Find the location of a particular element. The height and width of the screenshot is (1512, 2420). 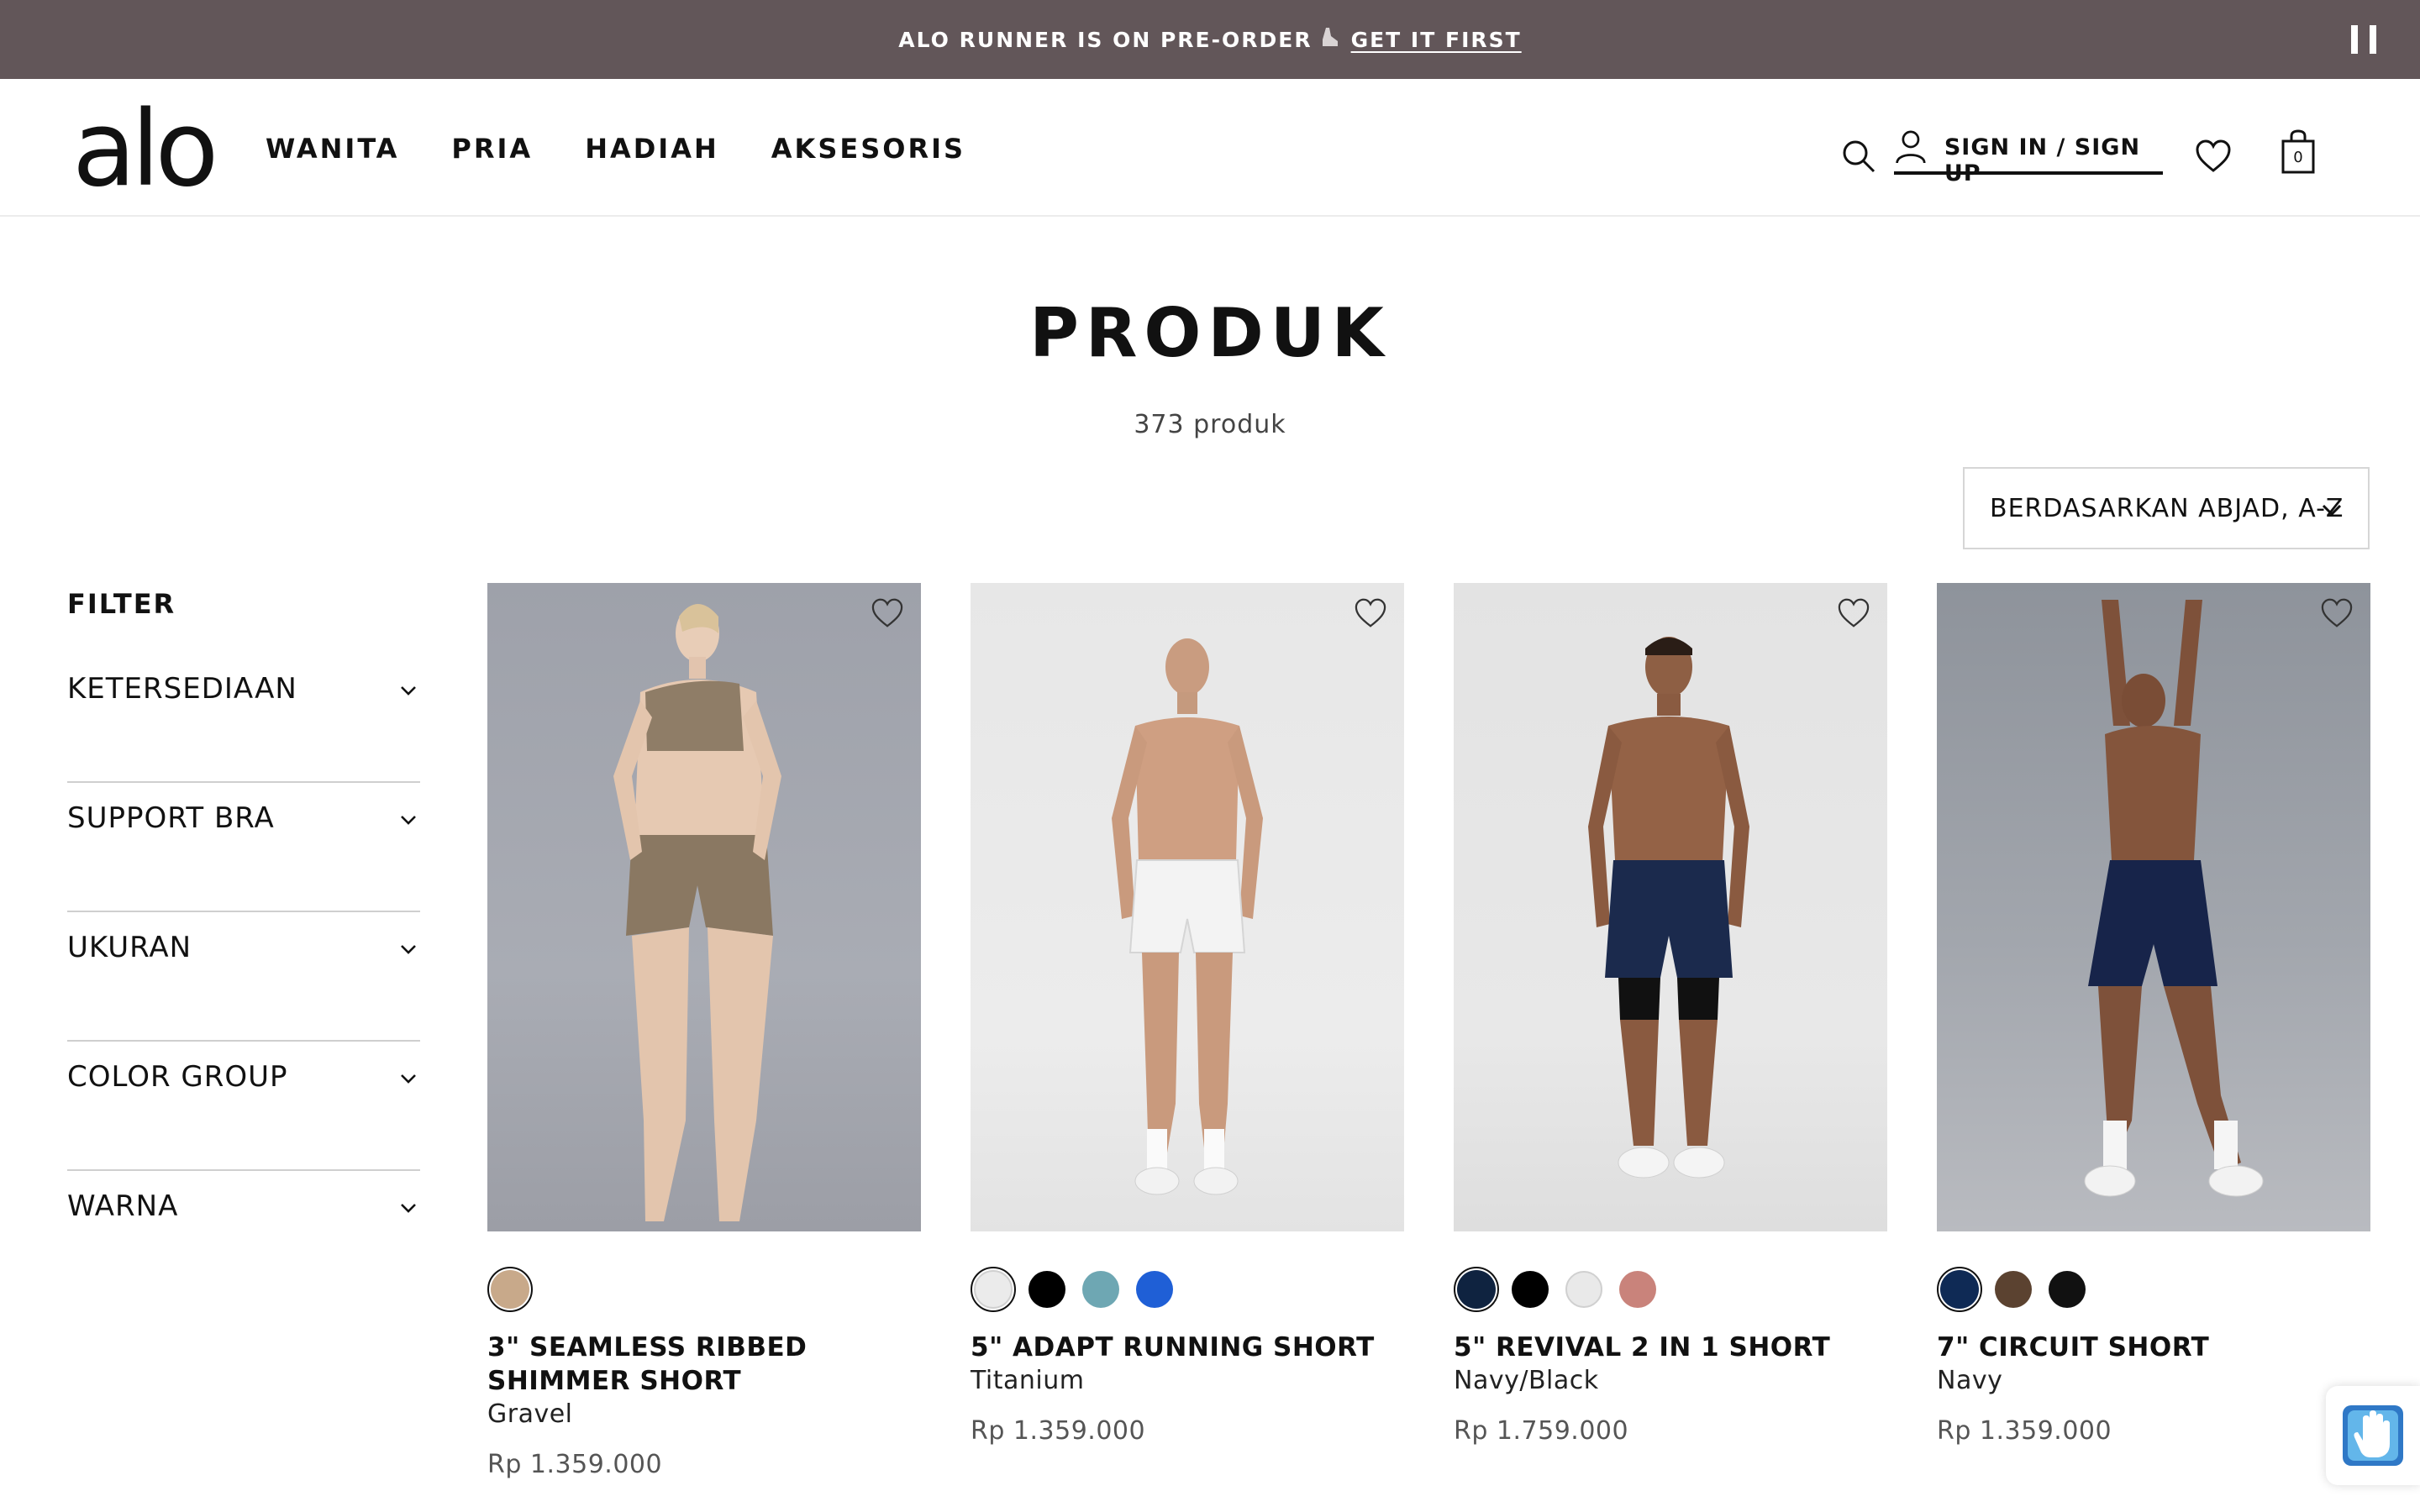

product-color: Gravel is located at coordinates (530, 1414).